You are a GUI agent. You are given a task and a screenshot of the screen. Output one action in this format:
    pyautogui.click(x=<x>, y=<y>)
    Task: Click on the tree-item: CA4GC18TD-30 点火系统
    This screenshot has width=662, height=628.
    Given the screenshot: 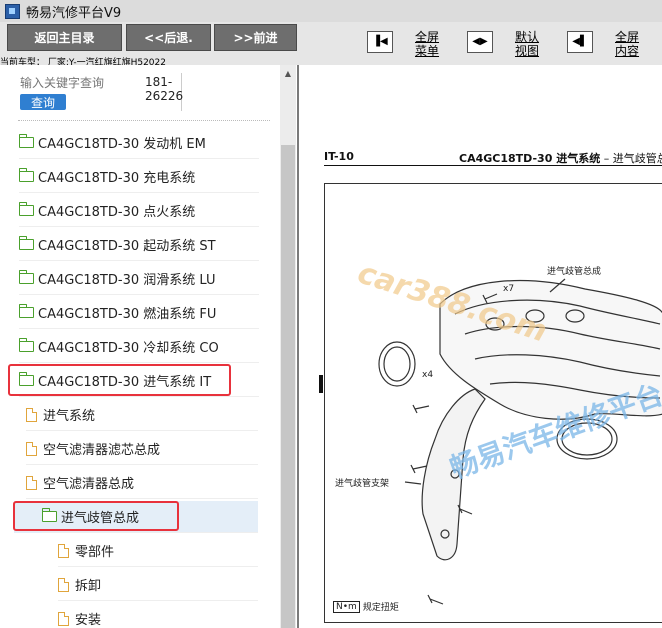 What is the action you would take?
    pyautogui.click(x=139, y=211)
    